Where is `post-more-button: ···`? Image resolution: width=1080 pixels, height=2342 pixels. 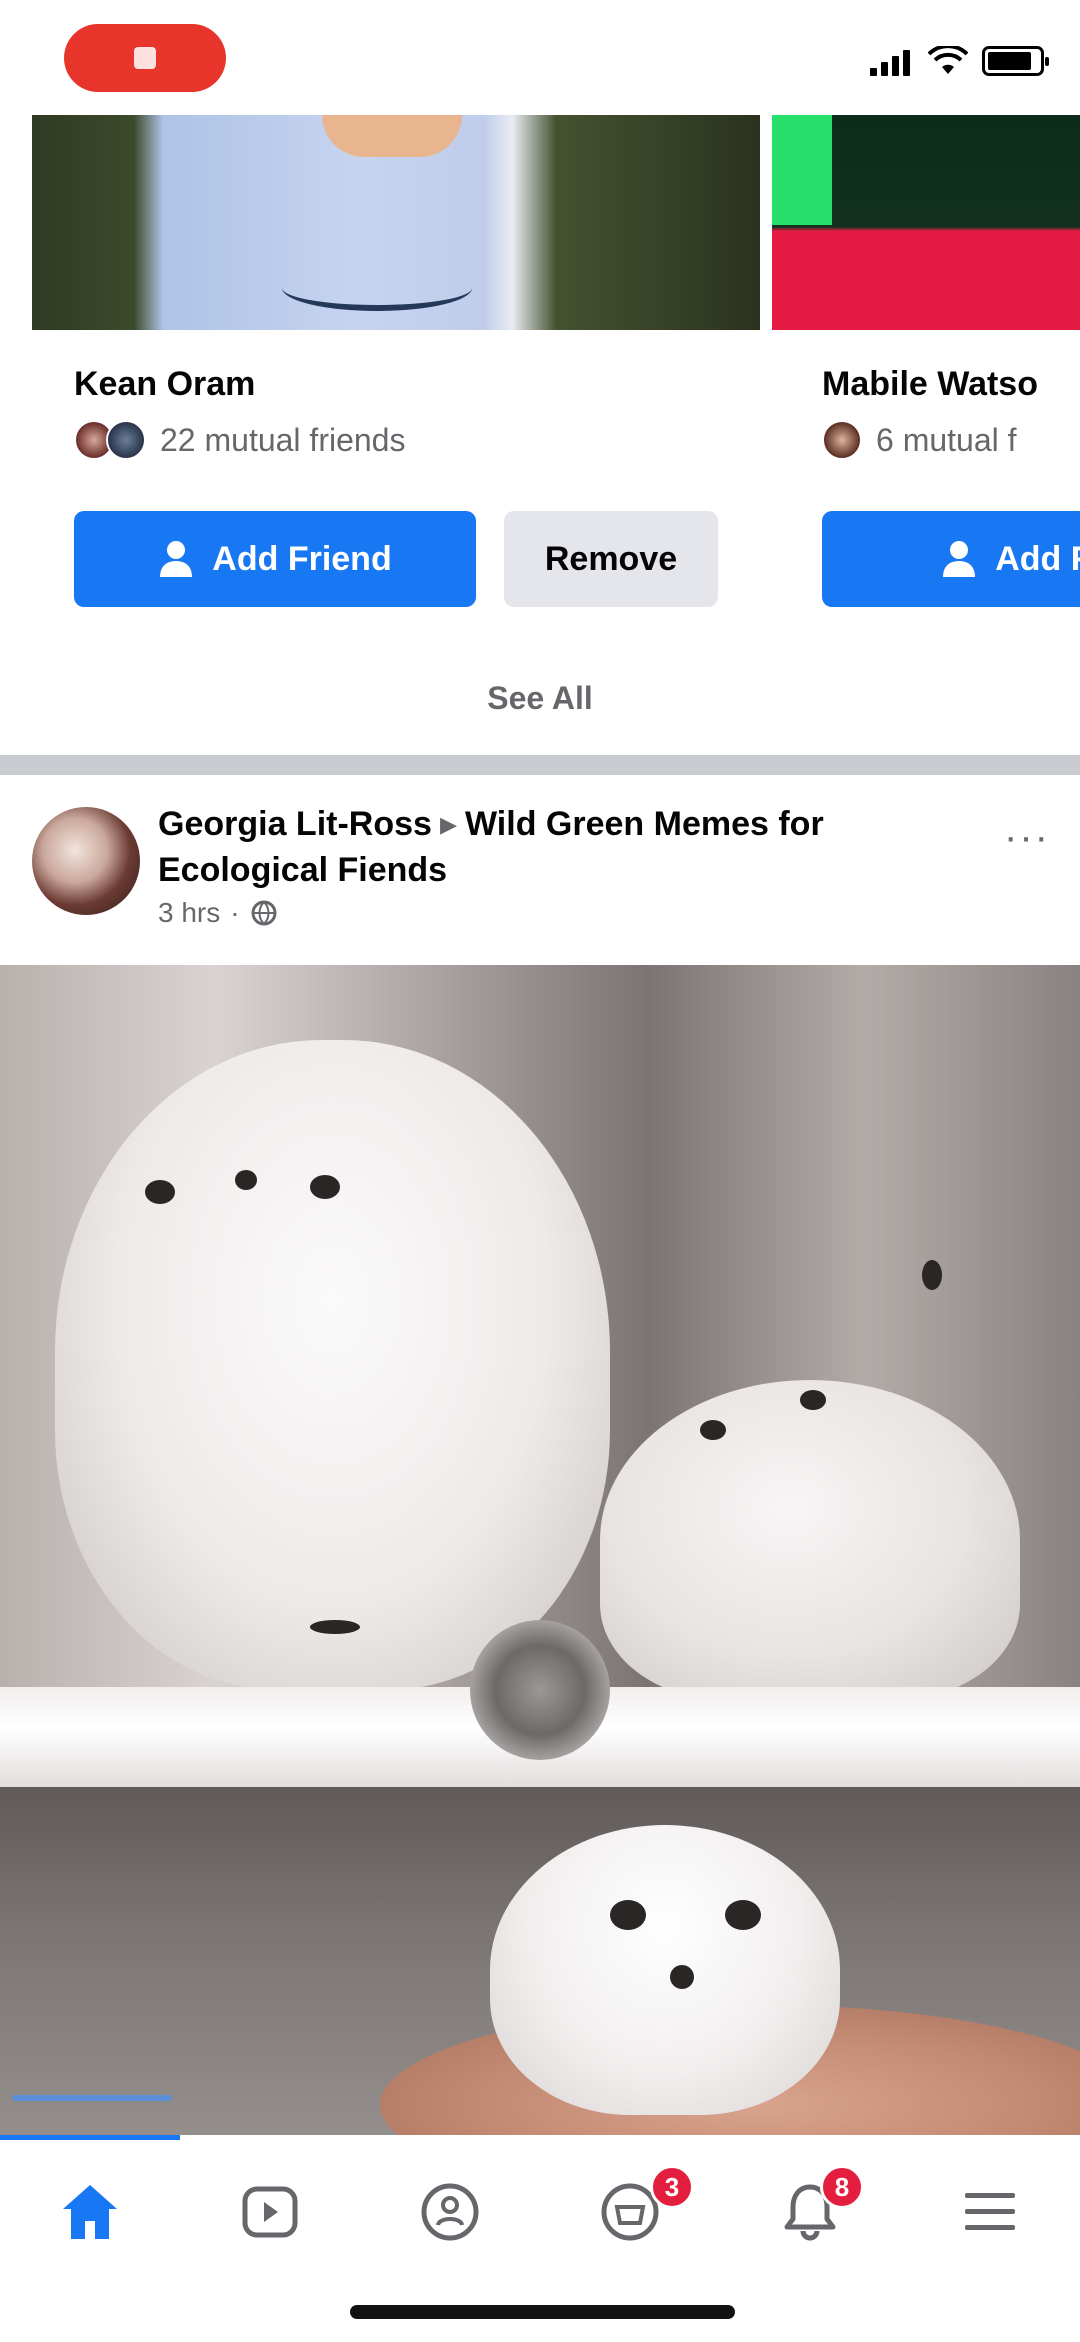
post-more-button: ··· is located at coordinates (1027, 837).